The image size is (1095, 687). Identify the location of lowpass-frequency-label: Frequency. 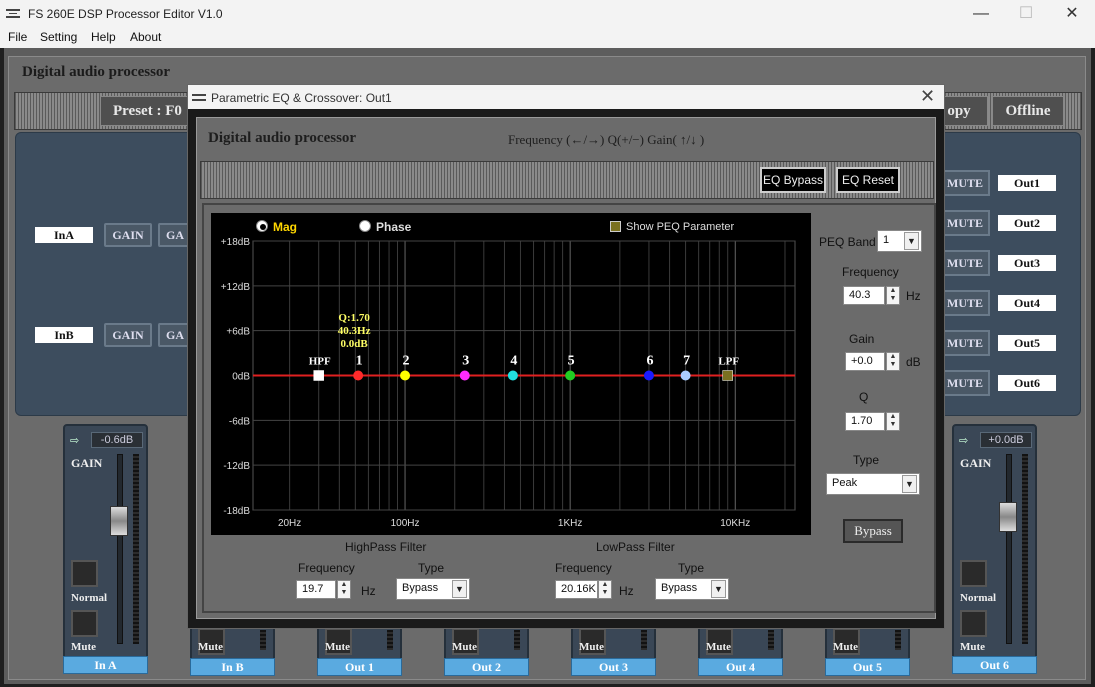
(583, 568).